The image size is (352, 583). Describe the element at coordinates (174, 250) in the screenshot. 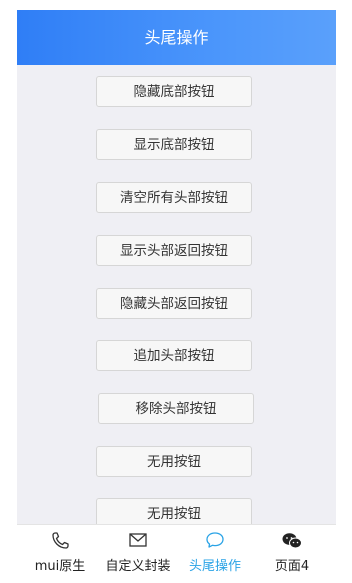

I see `show-header-back-button: 显示头部返回按钮` at that location.